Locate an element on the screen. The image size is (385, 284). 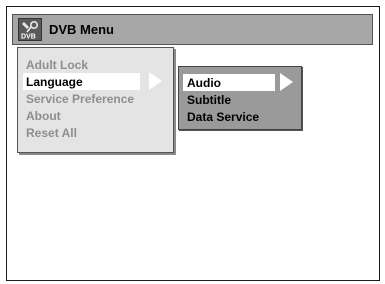
language-submenu-panel: Audio Subtitle Data Service is located at coordinates (240, 98).